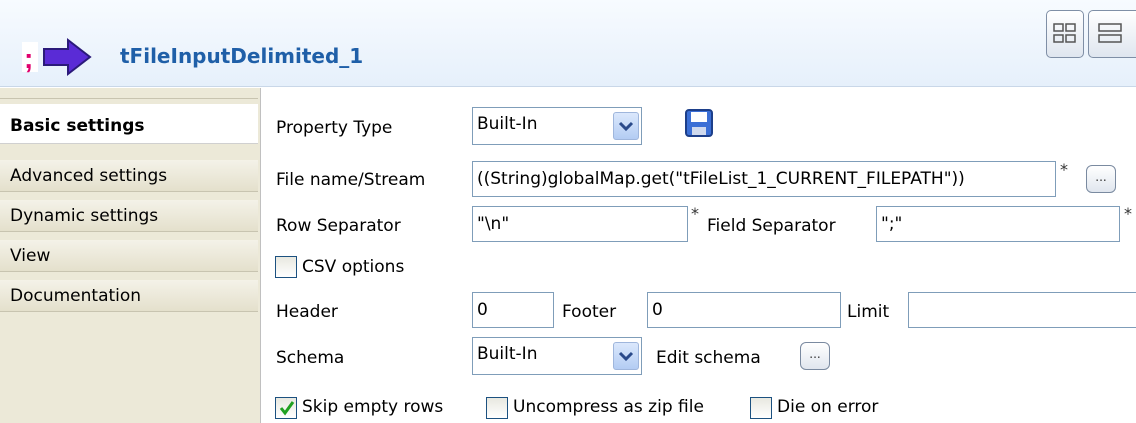  I want to click on footer-label: Footer, so click(589, 312).